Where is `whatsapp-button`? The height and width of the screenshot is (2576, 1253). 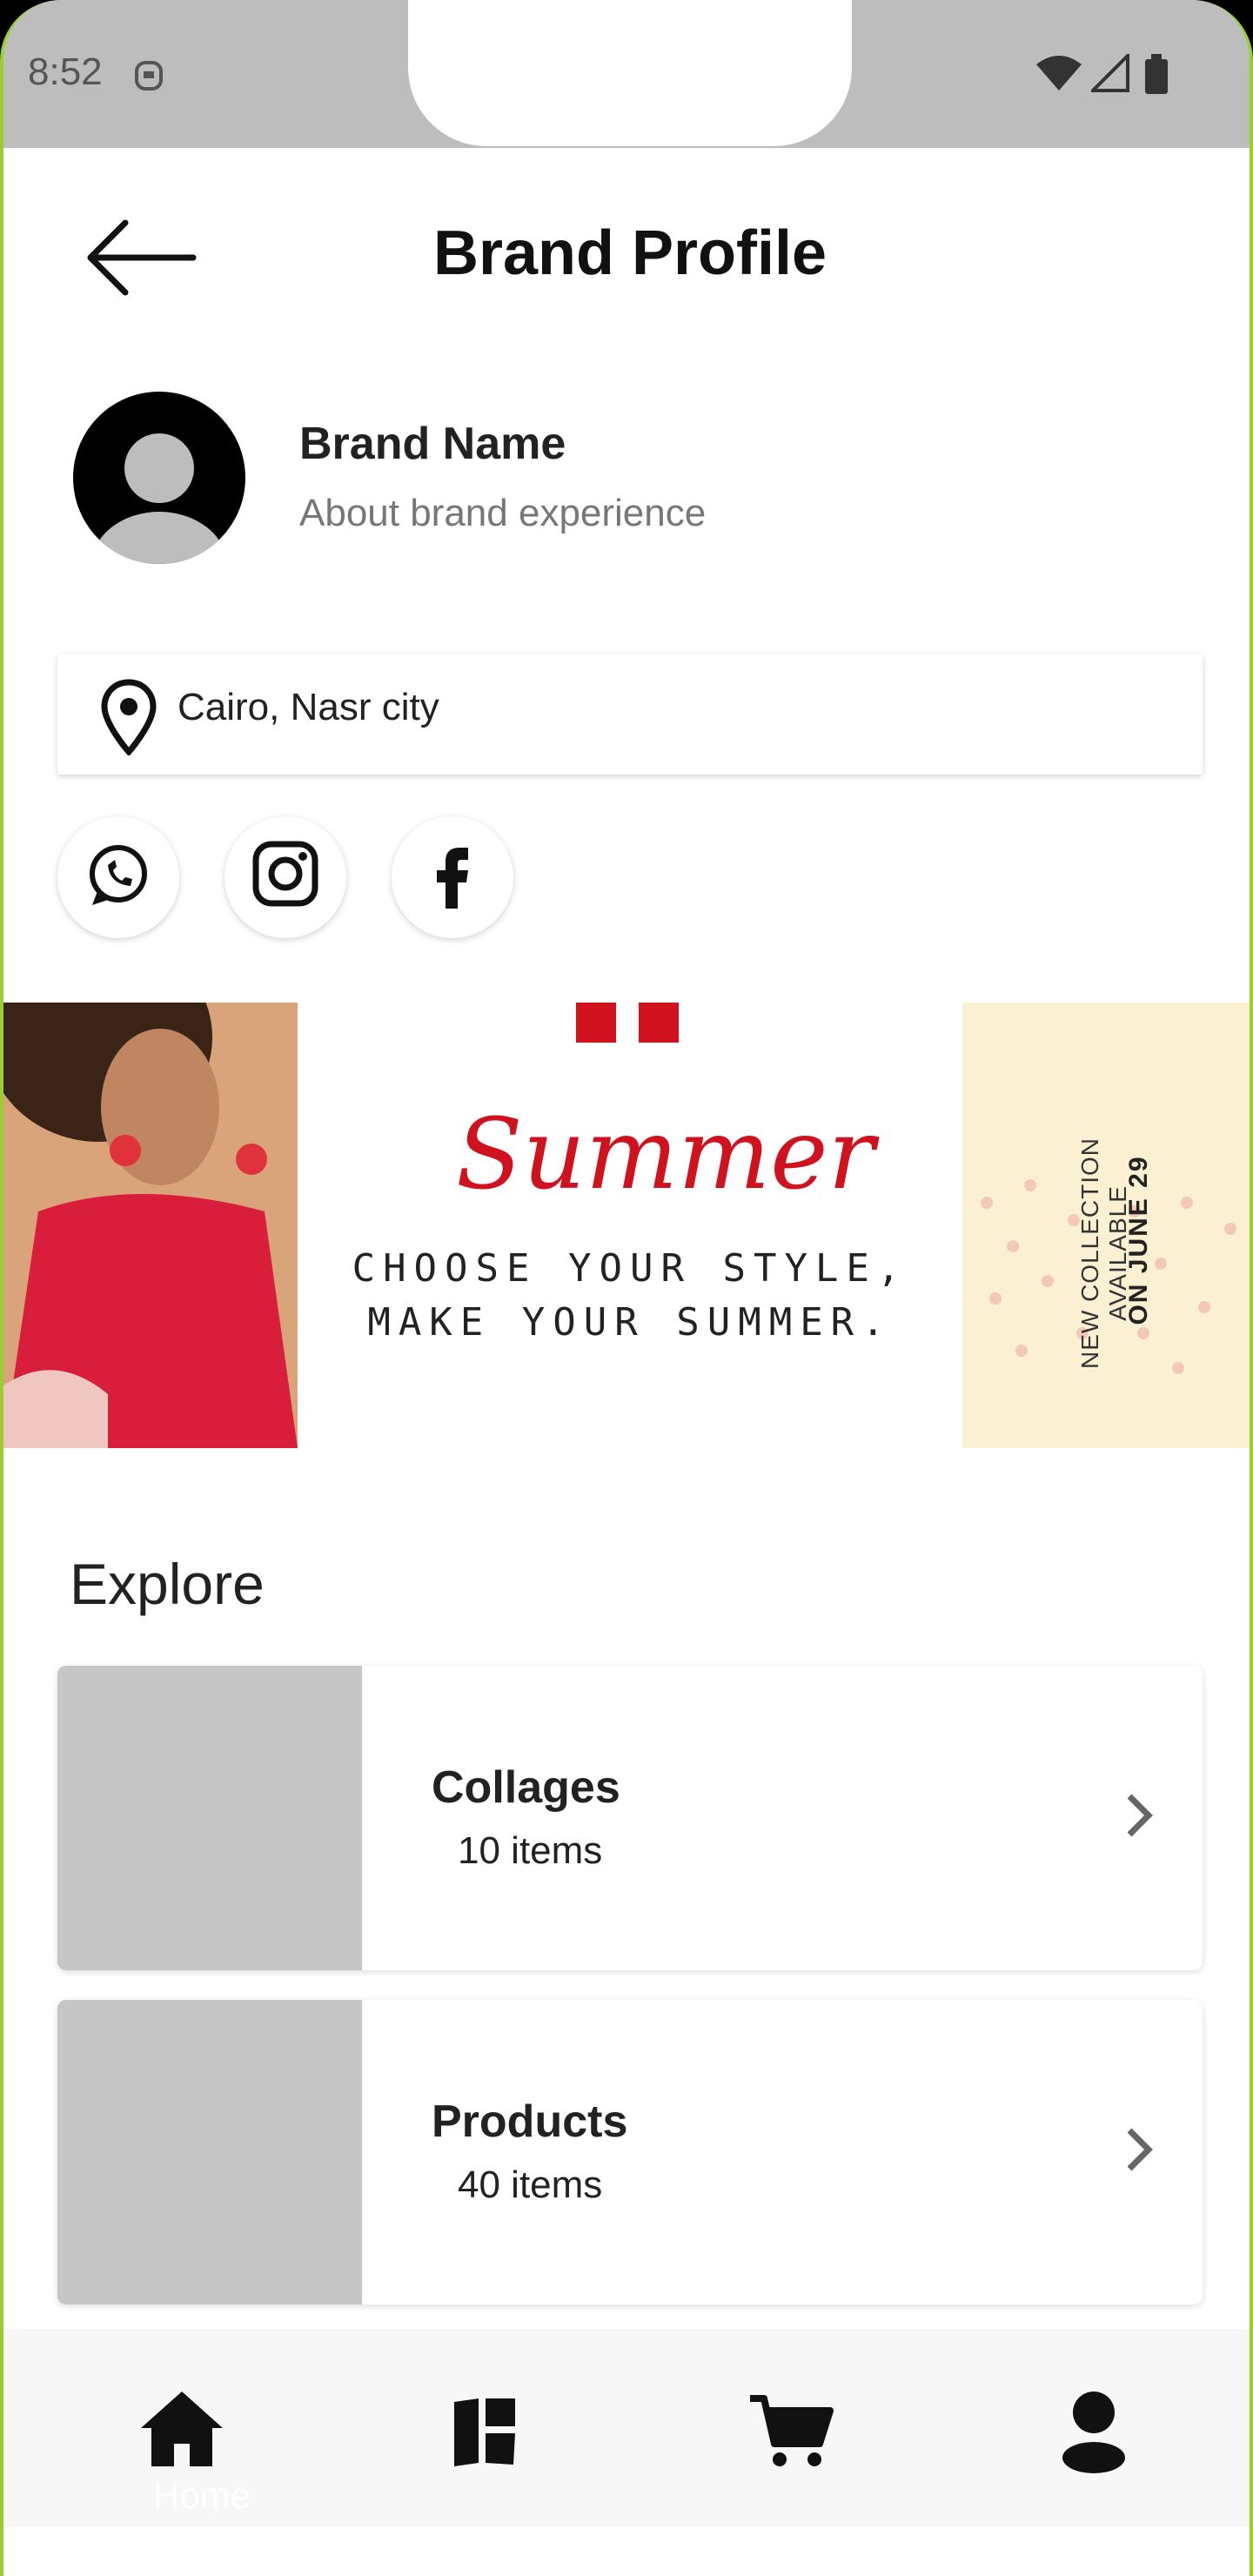 whatsapp-button is located at coordinates (118, 877).